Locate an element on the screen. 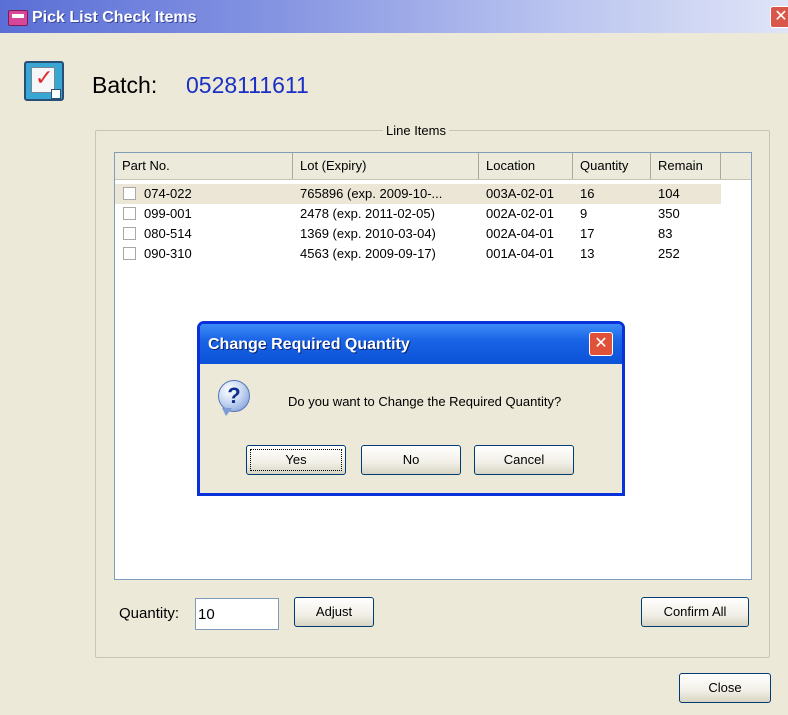 This screenshot has width=788, height=715. cell-location: 003A-02-01 is located at coordinates (520, 193).